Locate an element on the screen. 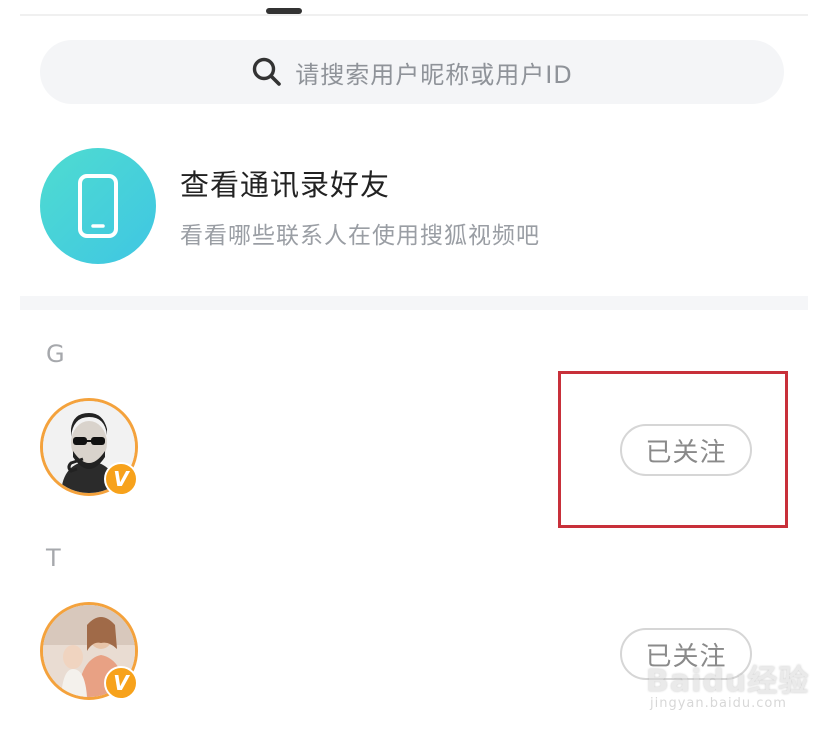 This screenshot has height=735, width=840. index-letter: T is located at coordinates (53, 558).